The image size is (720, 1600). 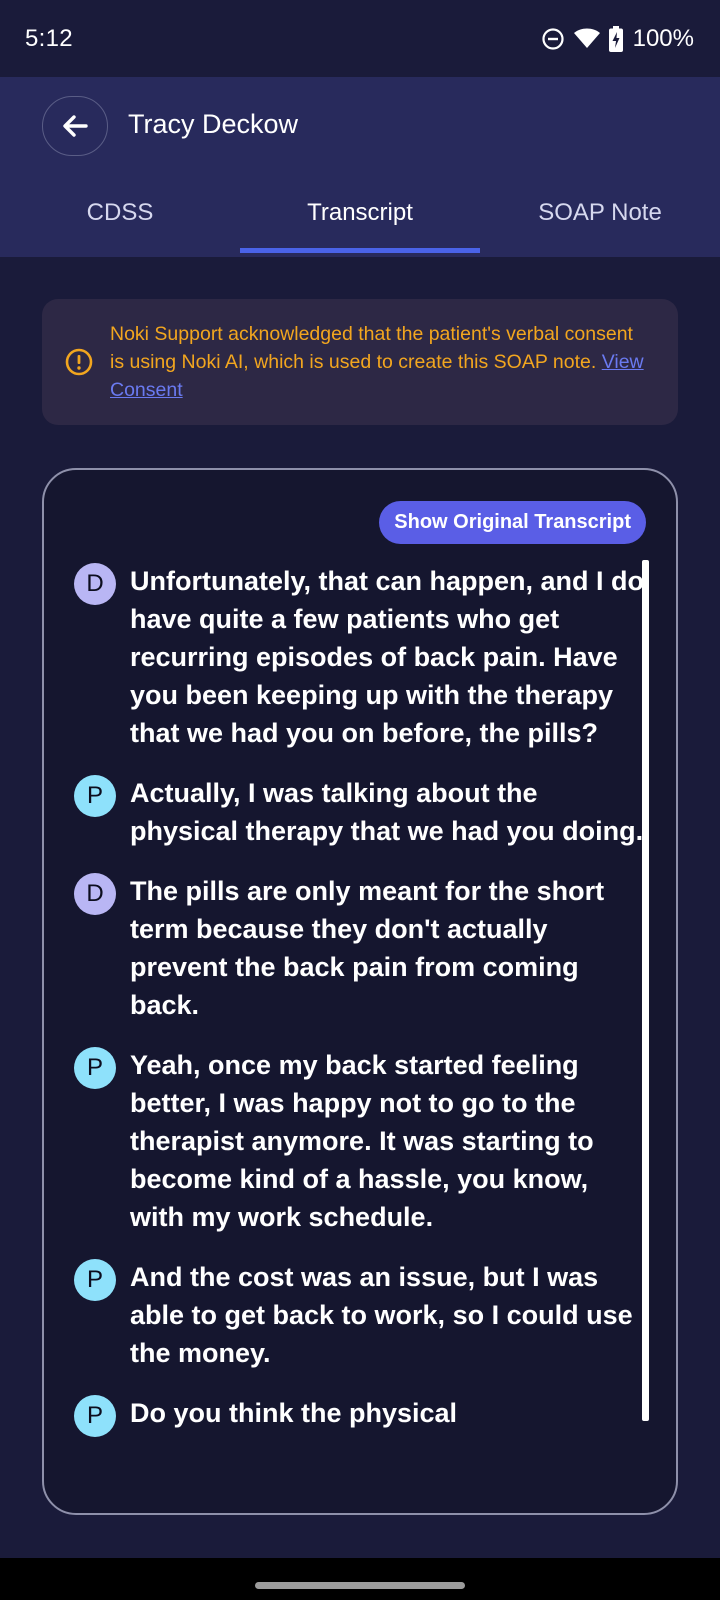 What do you see at coordinates (79, 362) in the screenshot?
I see `info-icon` at bounding box center [79, 362].